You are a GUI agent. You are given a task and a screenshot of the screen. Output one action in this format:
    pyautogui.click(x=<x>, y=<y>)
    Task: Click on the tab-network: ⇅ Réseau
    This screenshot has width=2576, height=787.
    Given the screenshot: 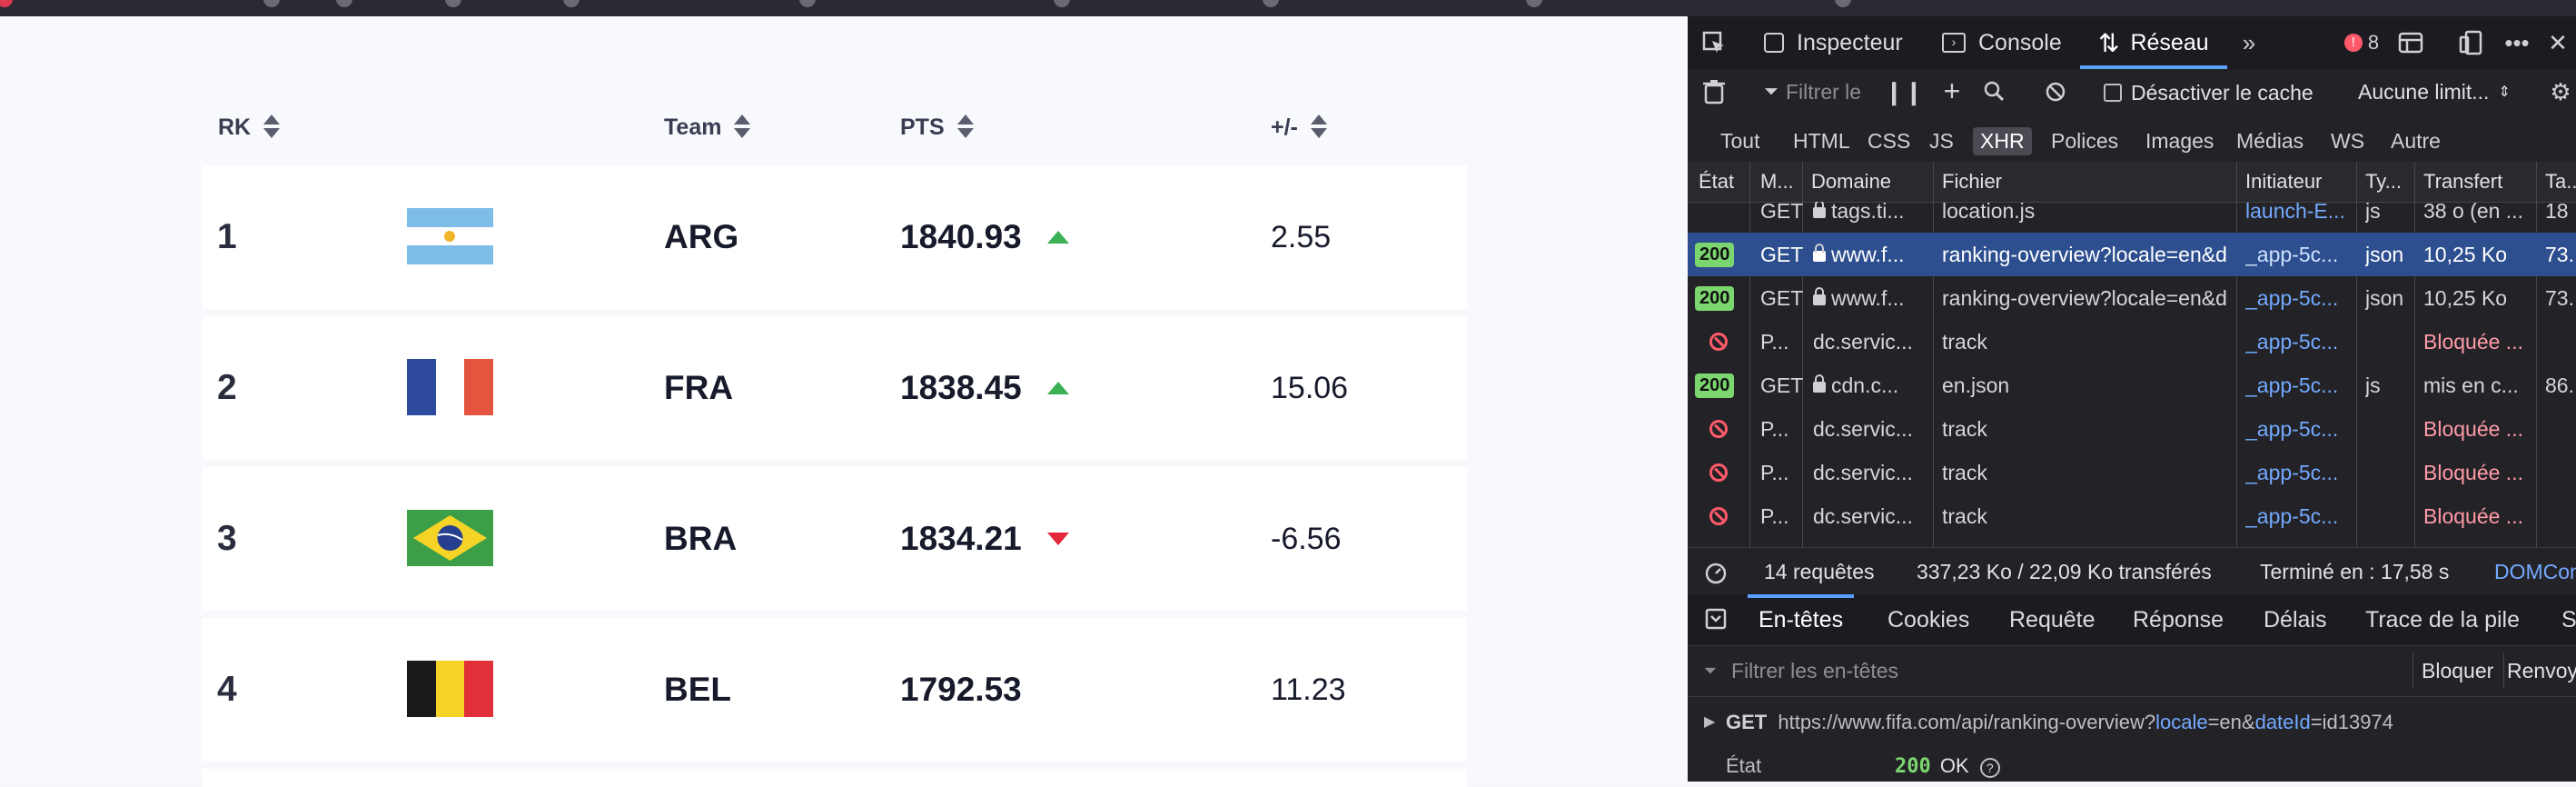 What is the action you would take?
    pyautogui.click(x=2153, y=42)
    